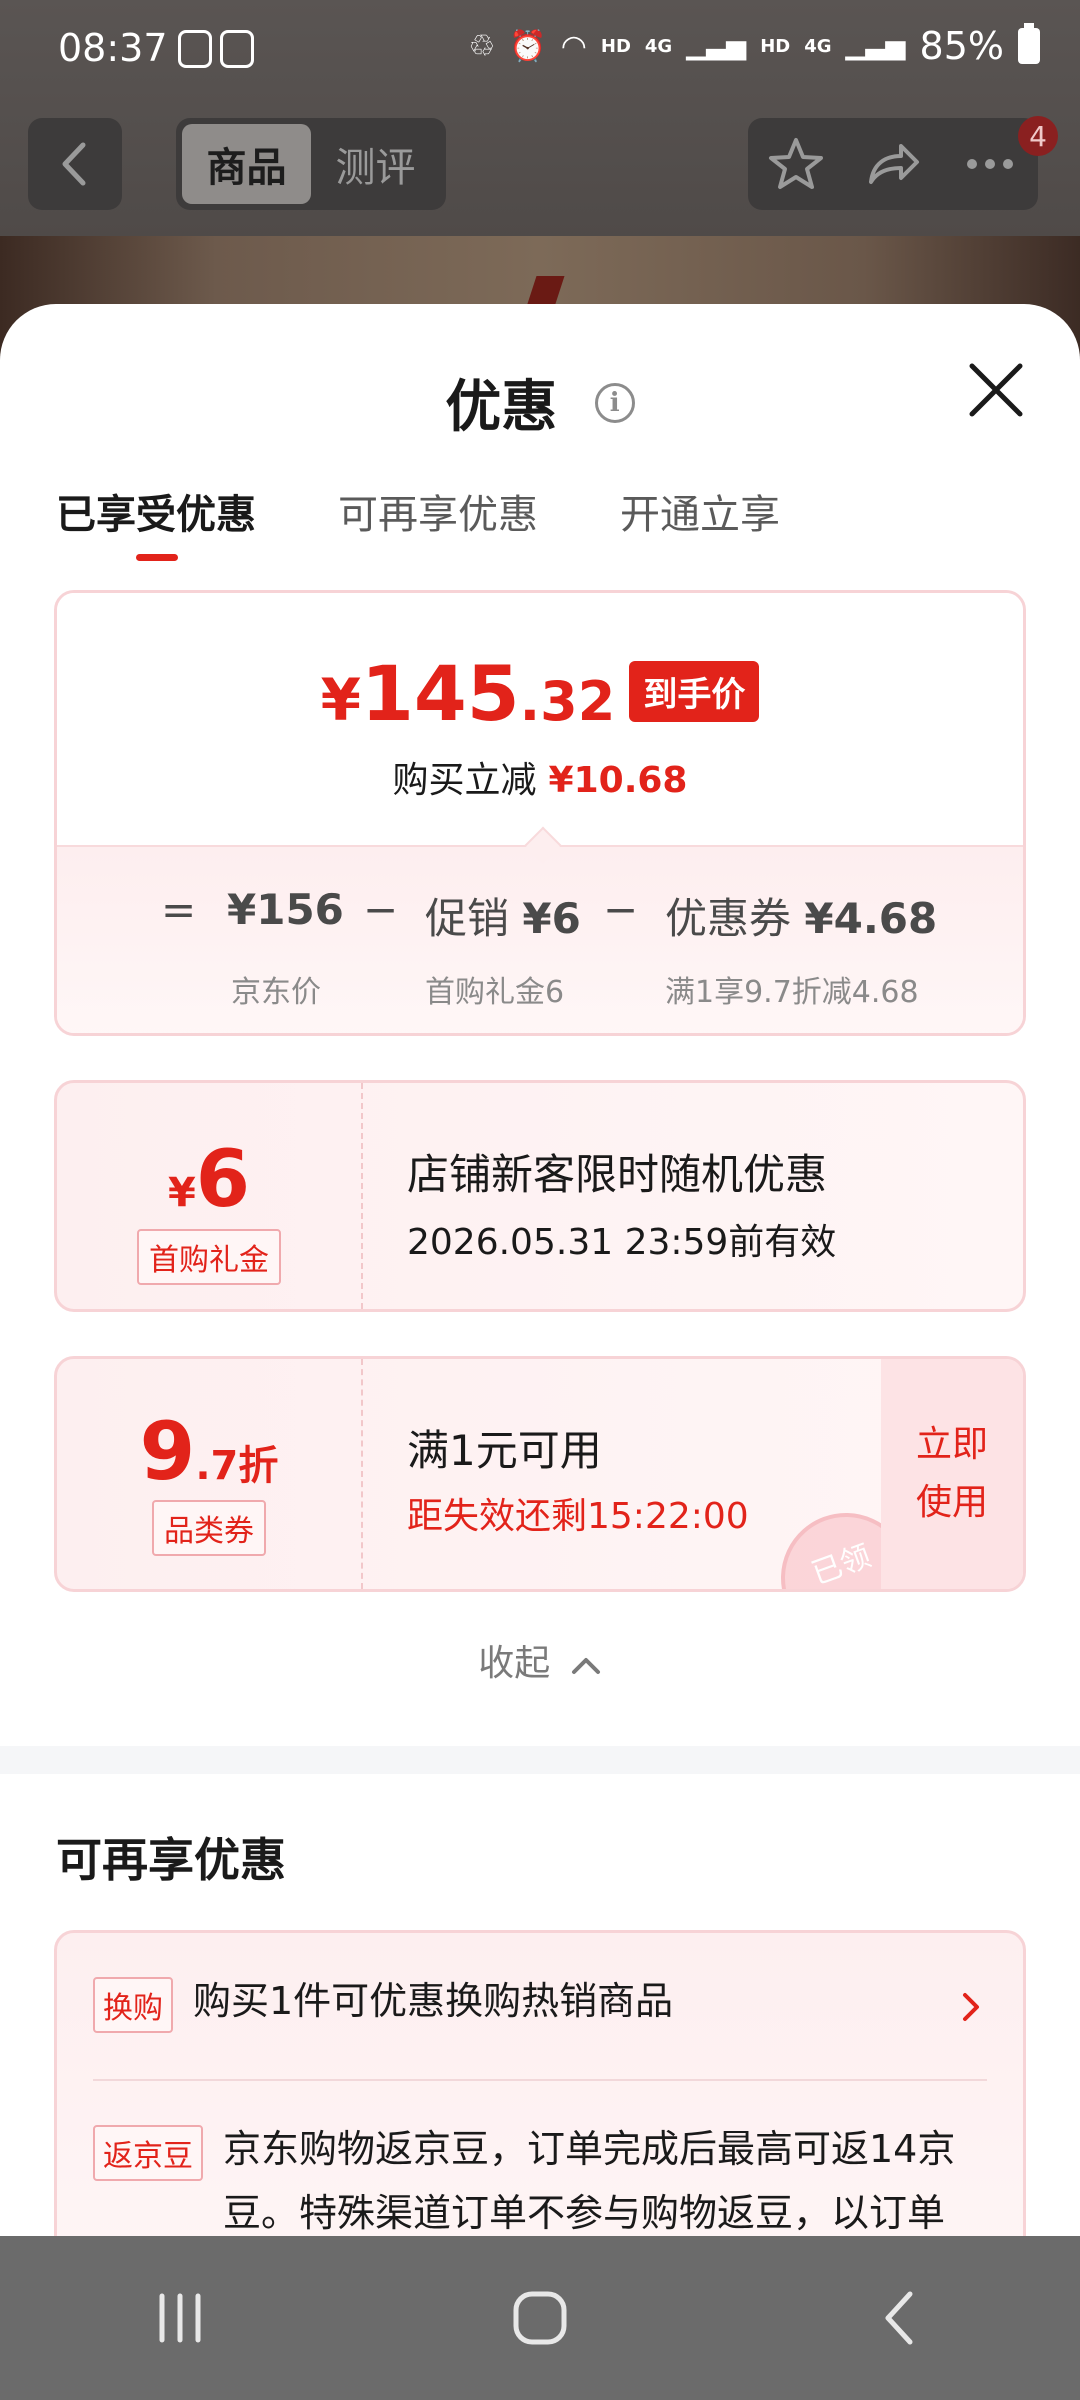 This screenshot has height=2400, width=1080. What do you see at coordinates (209, 1528) in the screenshot?
I see `coupon-type-tag: 品类券` at bounding box center [209, 1528].